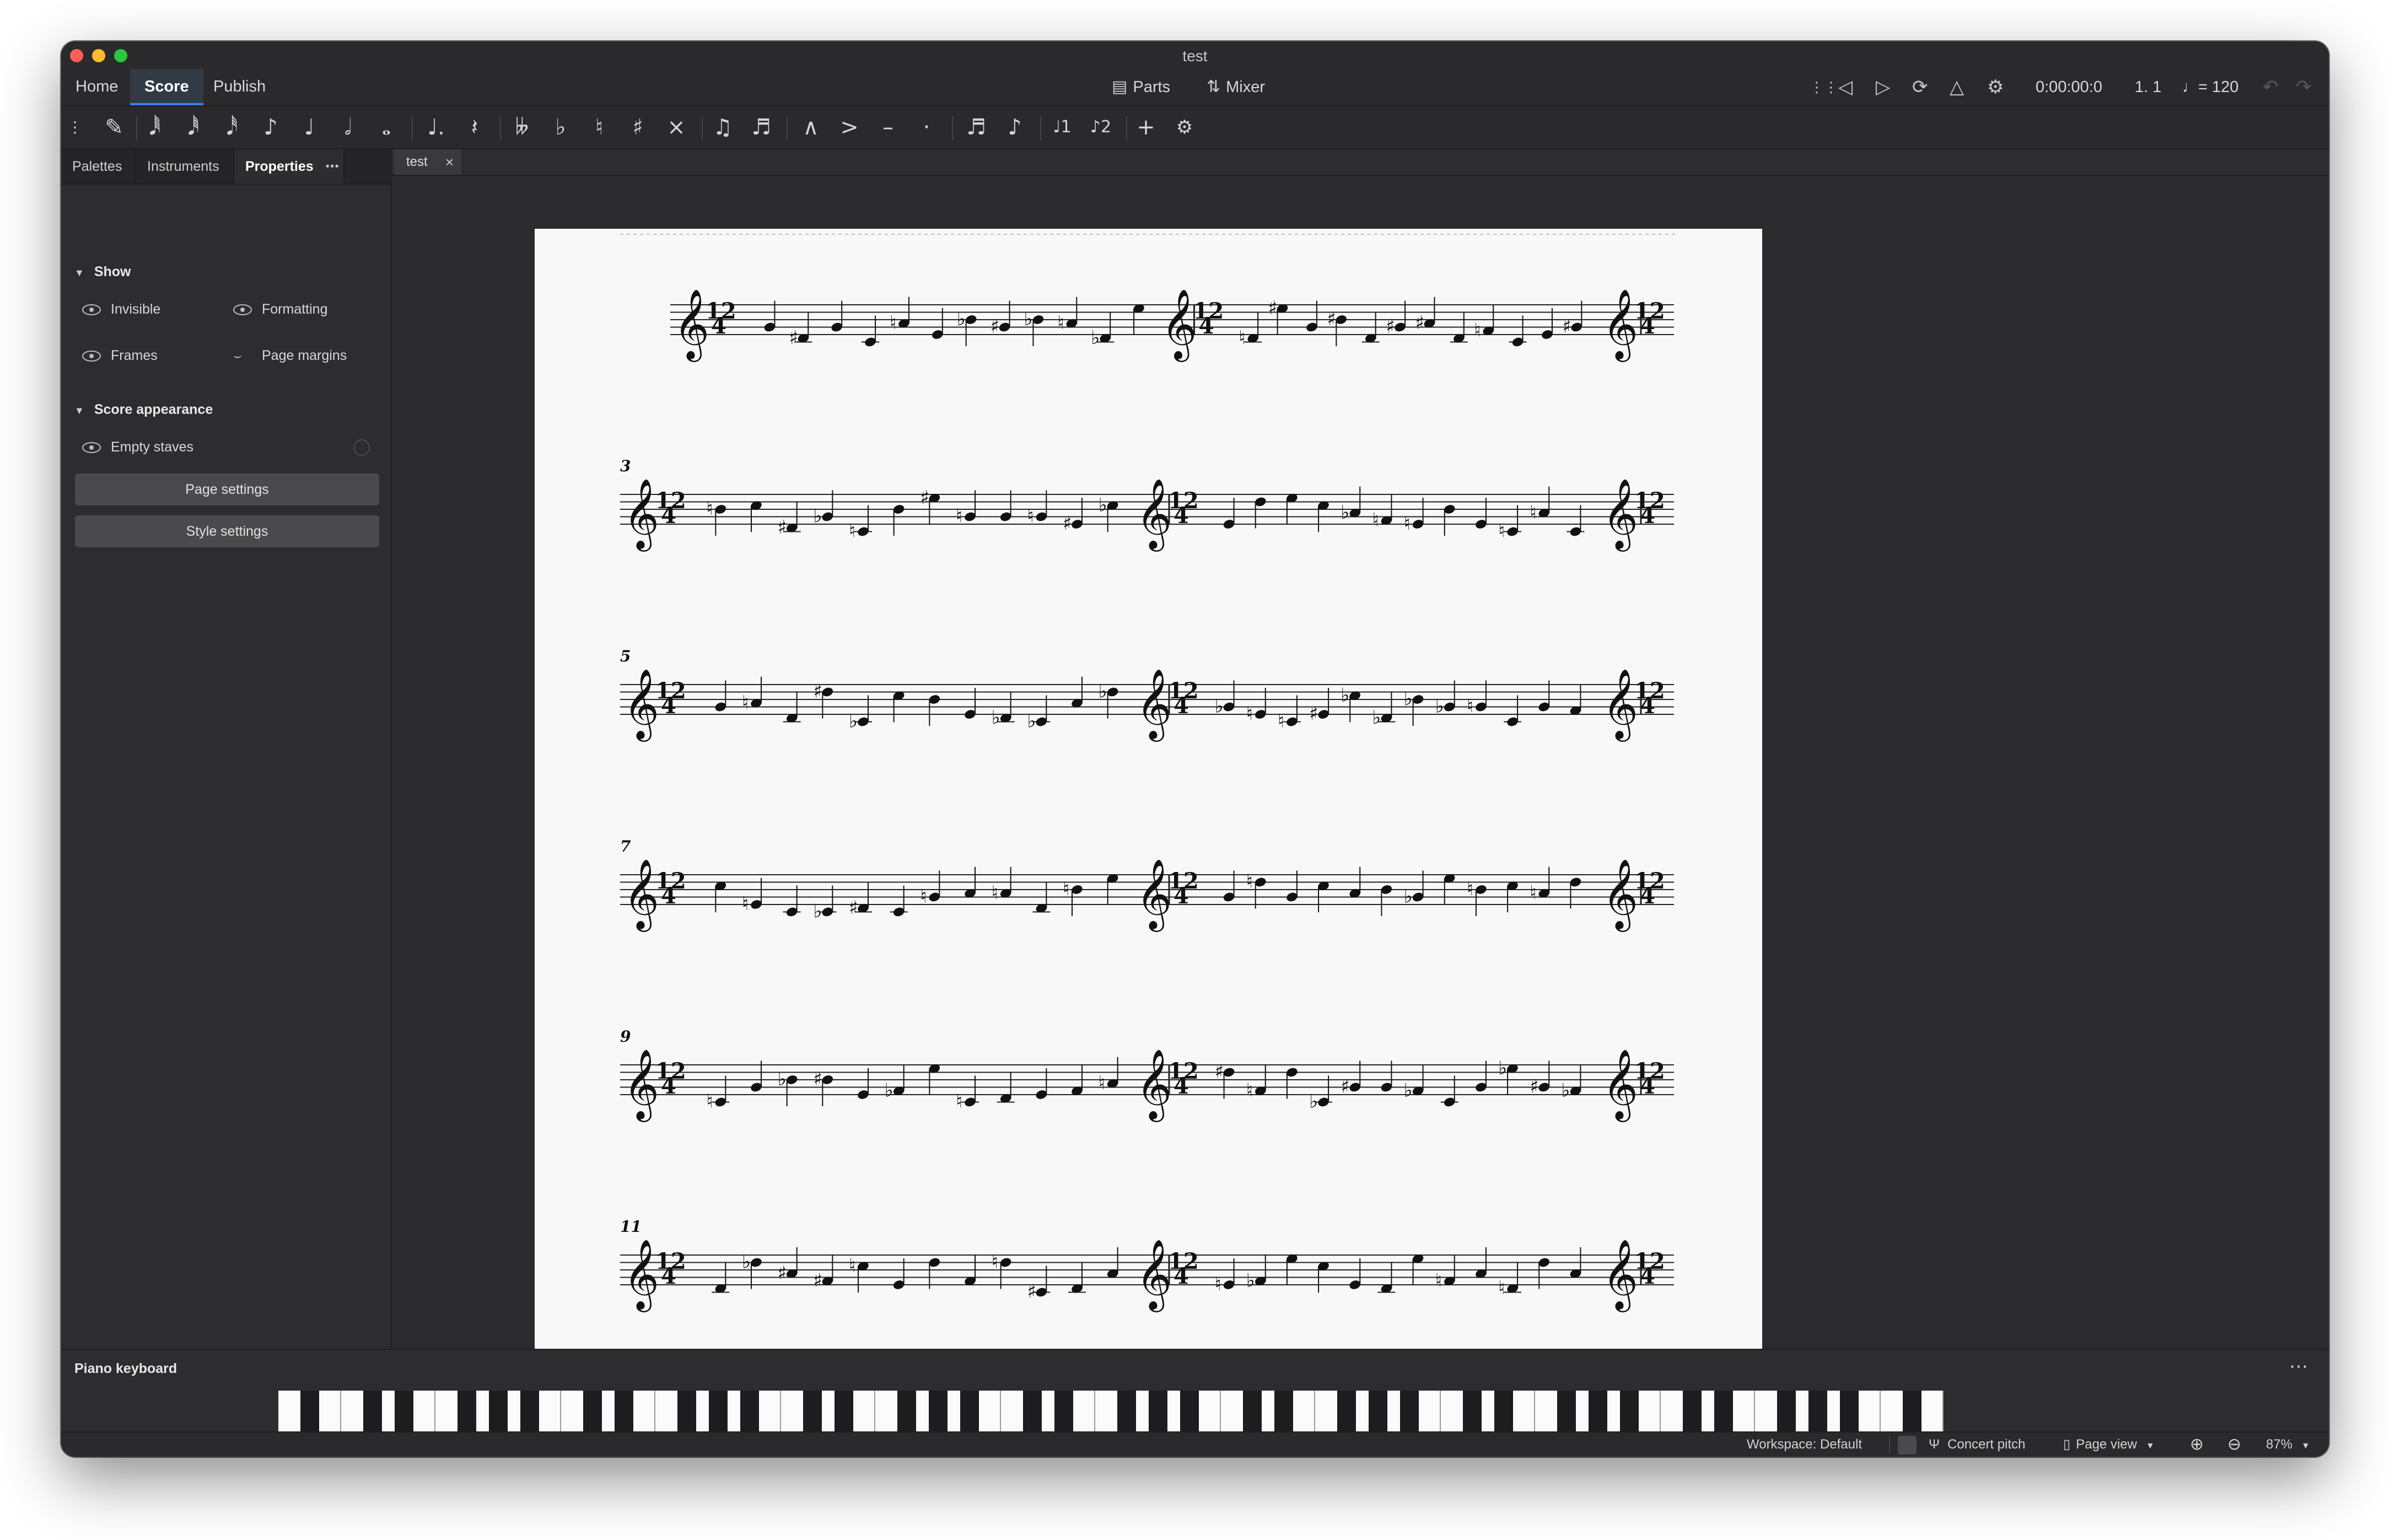  What do you see at coordinates (309, 128) in the screenshot?
I see `quarter-note-icon: ♩` at bounding box center [309, 128].